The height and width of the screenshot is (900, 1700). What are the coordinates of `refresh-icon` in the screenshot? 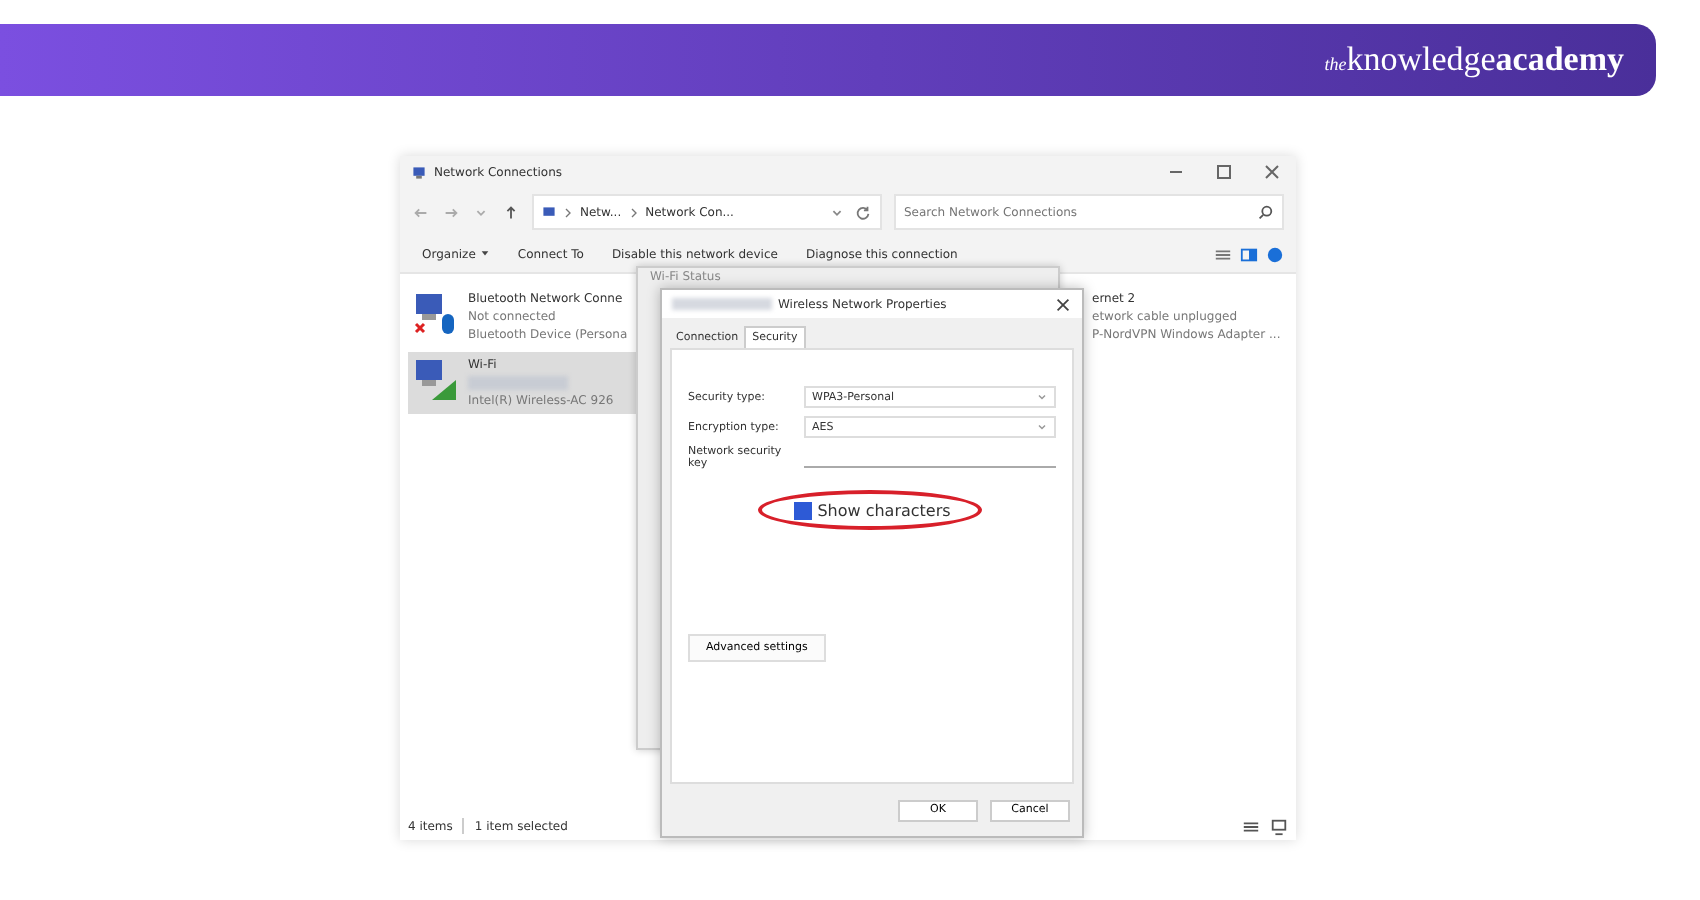 It's located at (863, 212).